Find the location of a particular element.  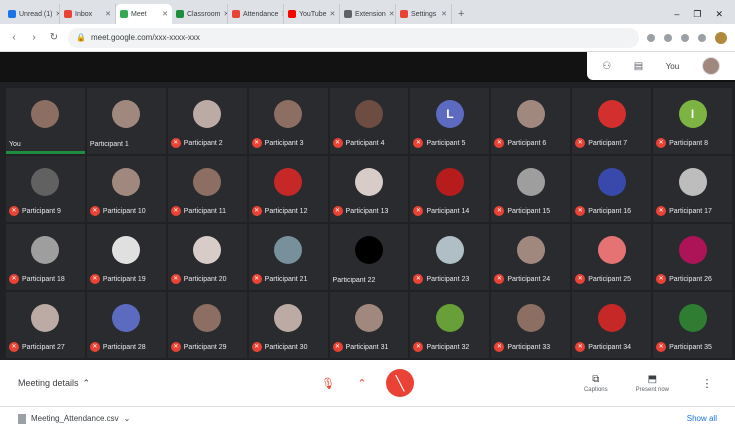

participant-tile: ✕ Participant 12 is located at coordinates (288, 189).